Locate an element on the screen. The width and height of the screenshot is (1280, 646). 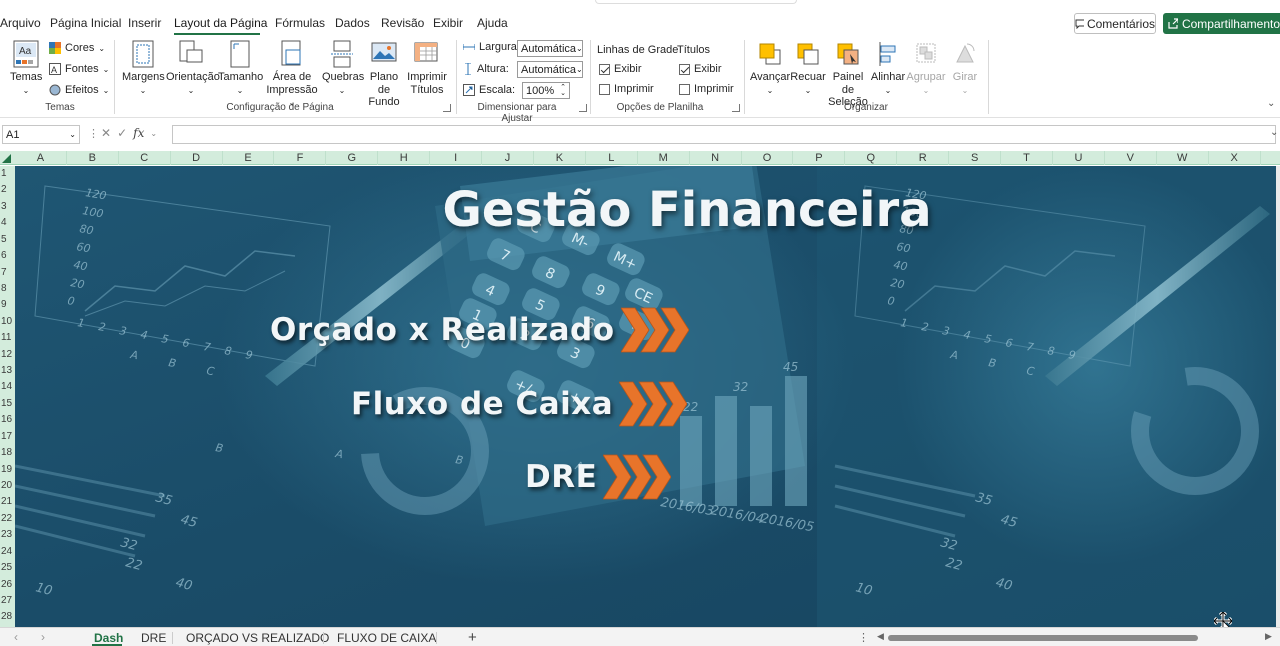
print-area-button: Área de Impressão ⌄ is located at coordinates (292, 75).